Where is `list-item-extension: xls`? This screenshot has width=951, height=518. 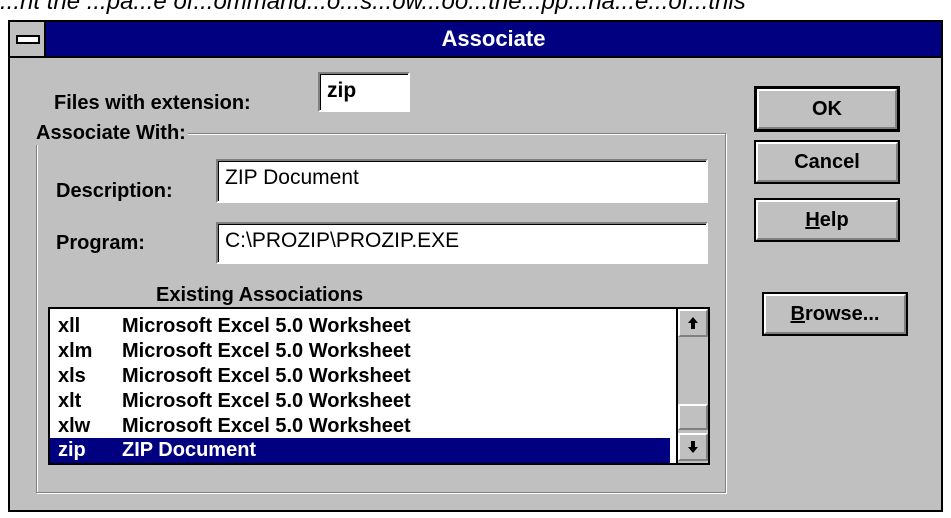 list-item-extension: xls is located at coordinates (72, 376).